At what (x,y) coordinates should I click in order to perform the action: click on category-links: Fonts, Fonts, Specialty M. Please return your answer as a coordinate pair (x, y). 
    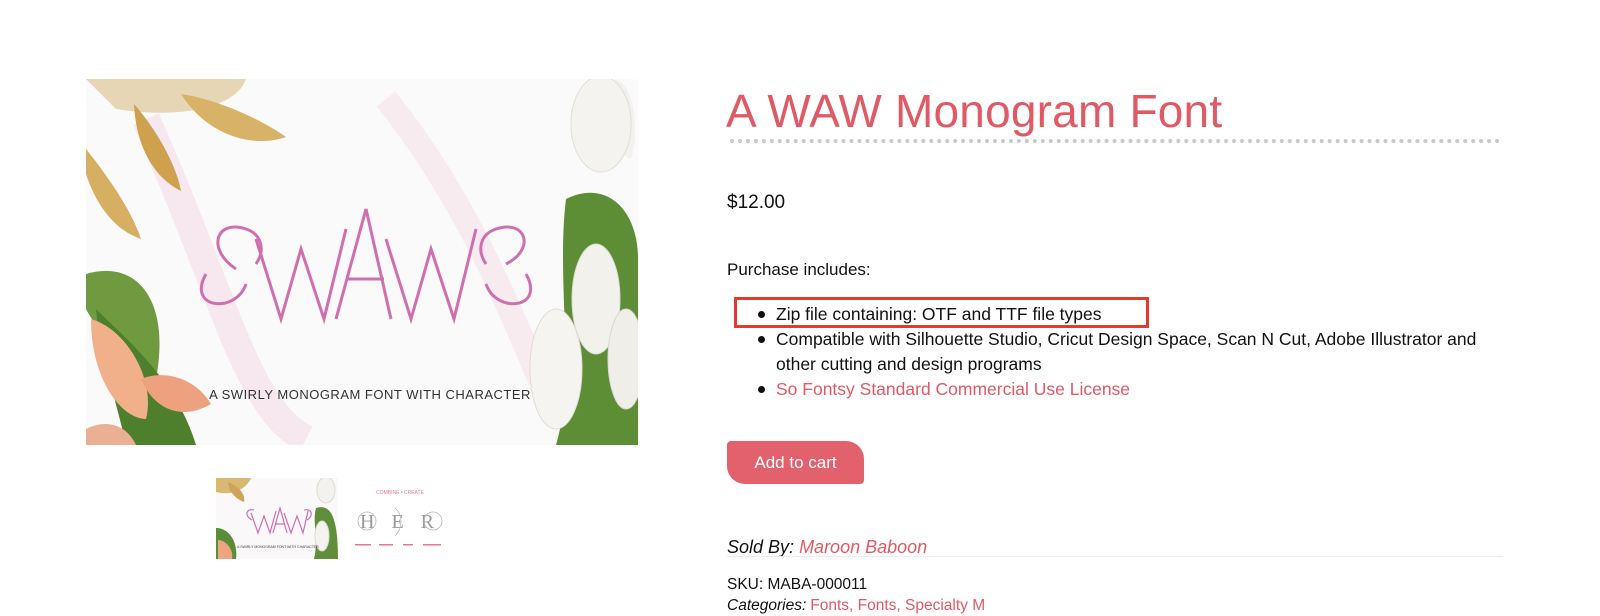
    Looking at the image, I should click on (897, 605).